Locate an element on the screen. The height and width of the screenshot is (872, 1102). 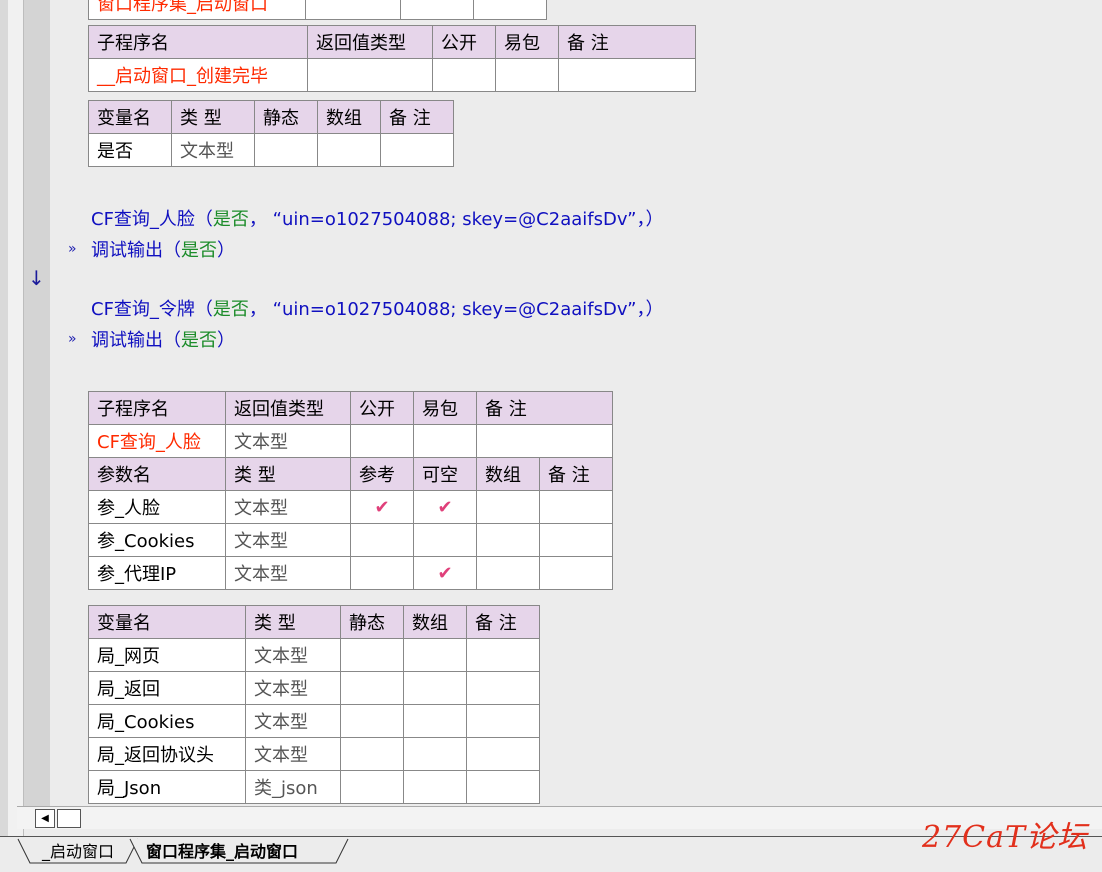
variable-name: 局_Cookies is located at coordinates (167, 721).